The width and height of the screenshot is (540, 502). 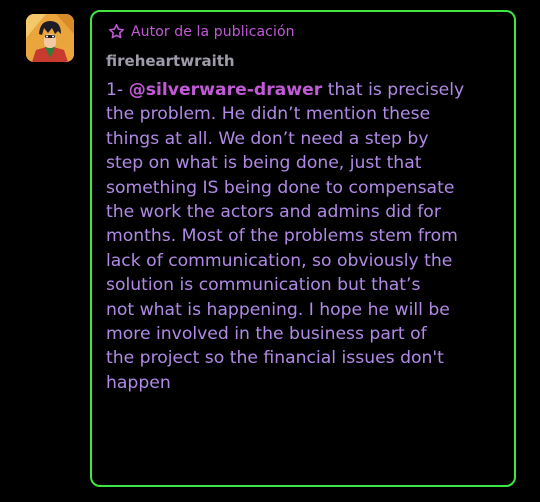 I want to click on comment-line: more involved in the business part of, so click(x=266, y=334).